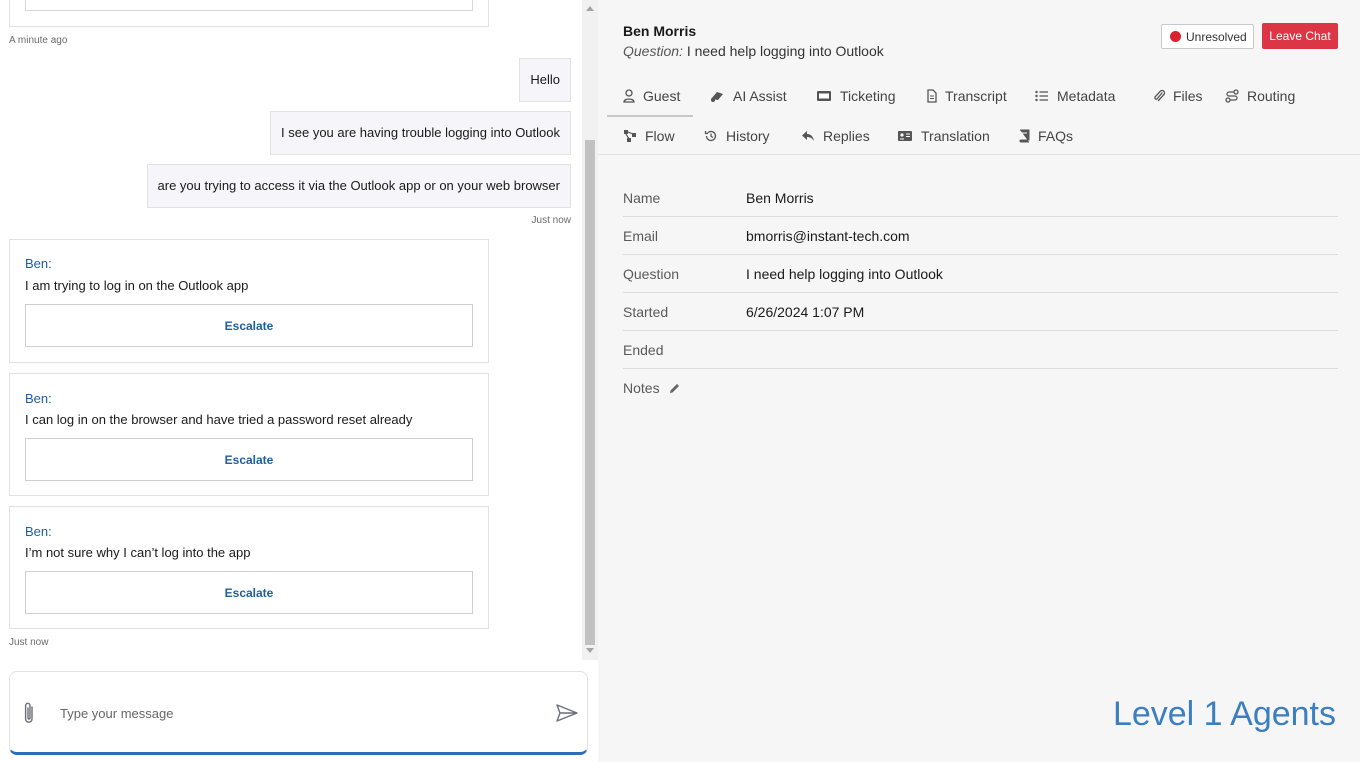 This screenshot has width=1360, height=762. What do you see at coordinates (868, 96) in the screenshot?
I see `tab-label: Ticketing` at bounding box center [868, 96].